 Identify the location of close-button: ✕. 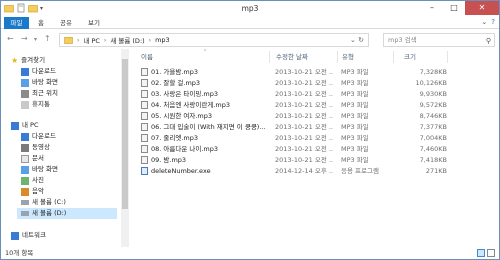
(482, 8).